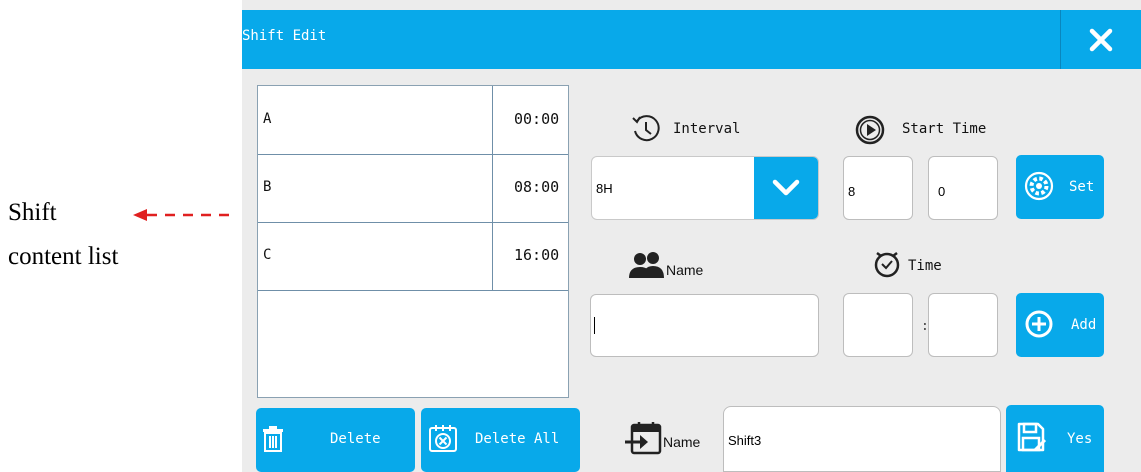  What do you see at coordinates (685, 270) in the screenshot?
I see `name-label: Name` at bounding box center [685, 270].